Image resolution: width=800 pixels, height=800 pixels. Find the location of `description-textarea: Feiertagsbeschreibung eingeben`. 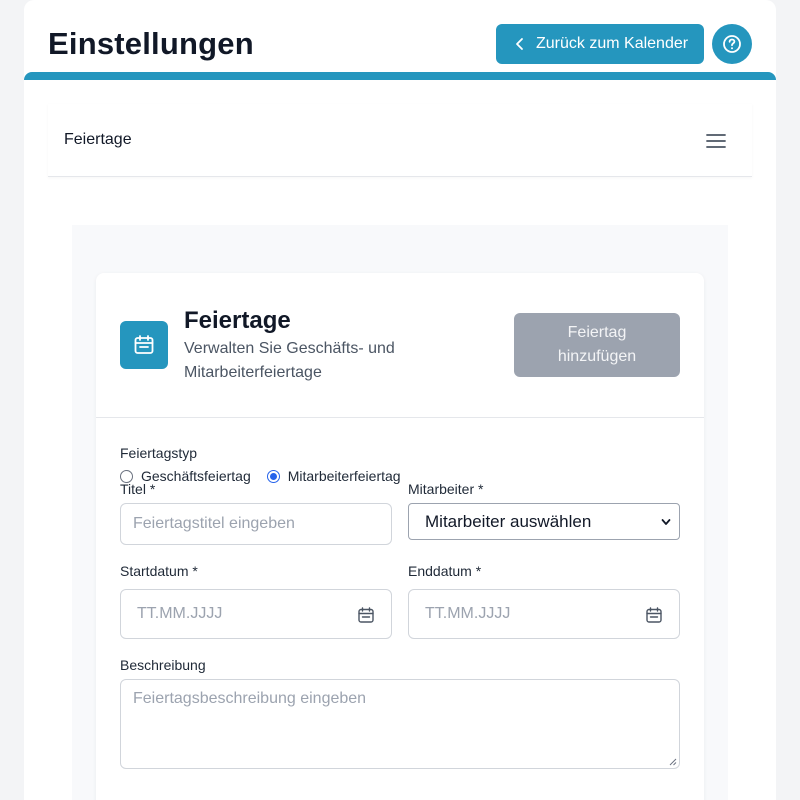

description-textarea: Feiertagsbeschreibung eingeben is located at coordinates (400, 724).